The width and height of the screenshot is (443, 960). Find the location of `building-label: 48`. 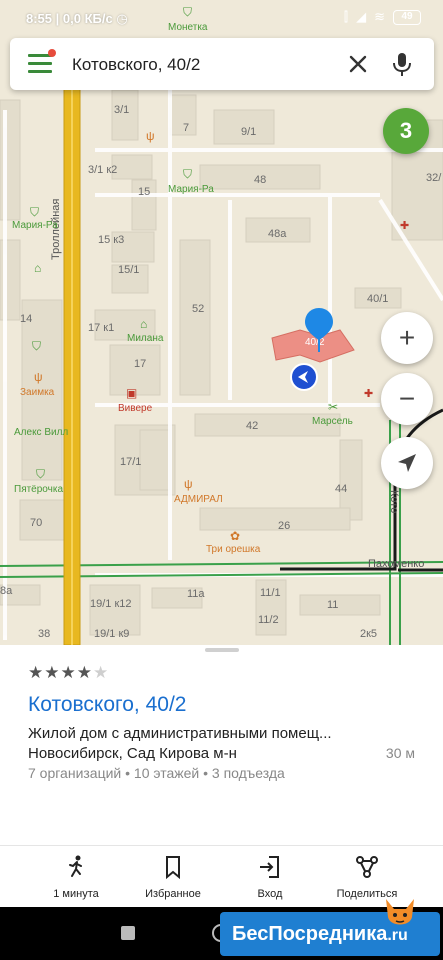

building-label: 48 is located at coordinates (260, 180).